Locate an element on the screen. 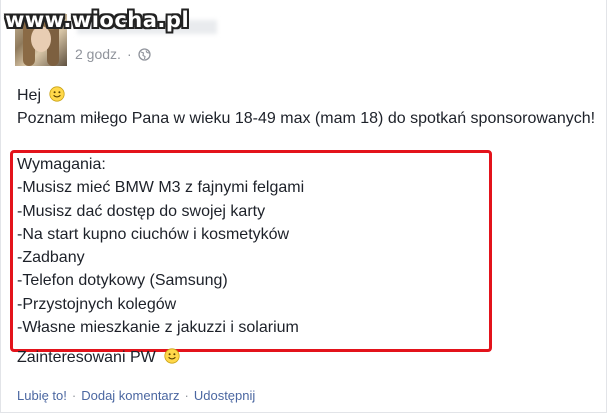  requirement-item: -Telefon dotykowy (Samsung) is located at coordinates (122, 281).